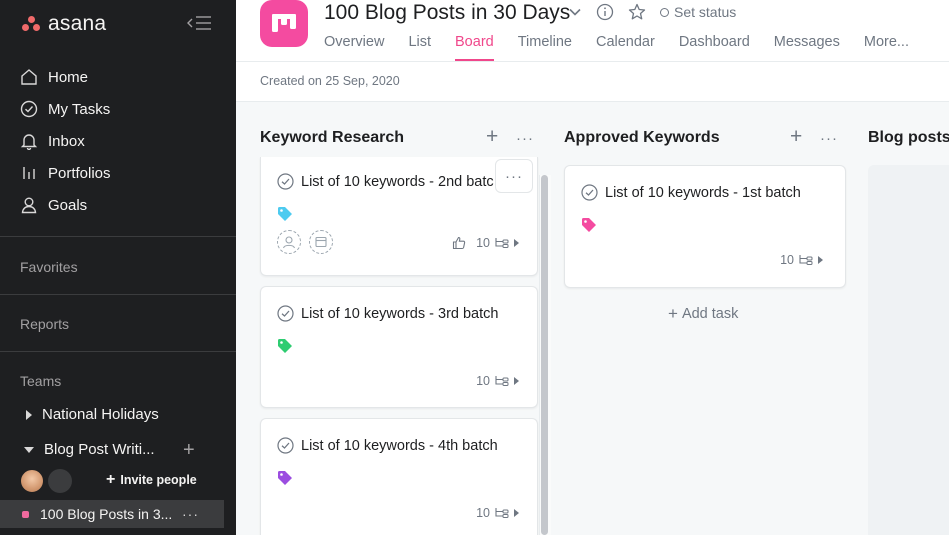  What do you see at coordinates (714, 47) in the screenshot?
I see `tab-dashboard: Dashboard` at bounding box center [714, 47].